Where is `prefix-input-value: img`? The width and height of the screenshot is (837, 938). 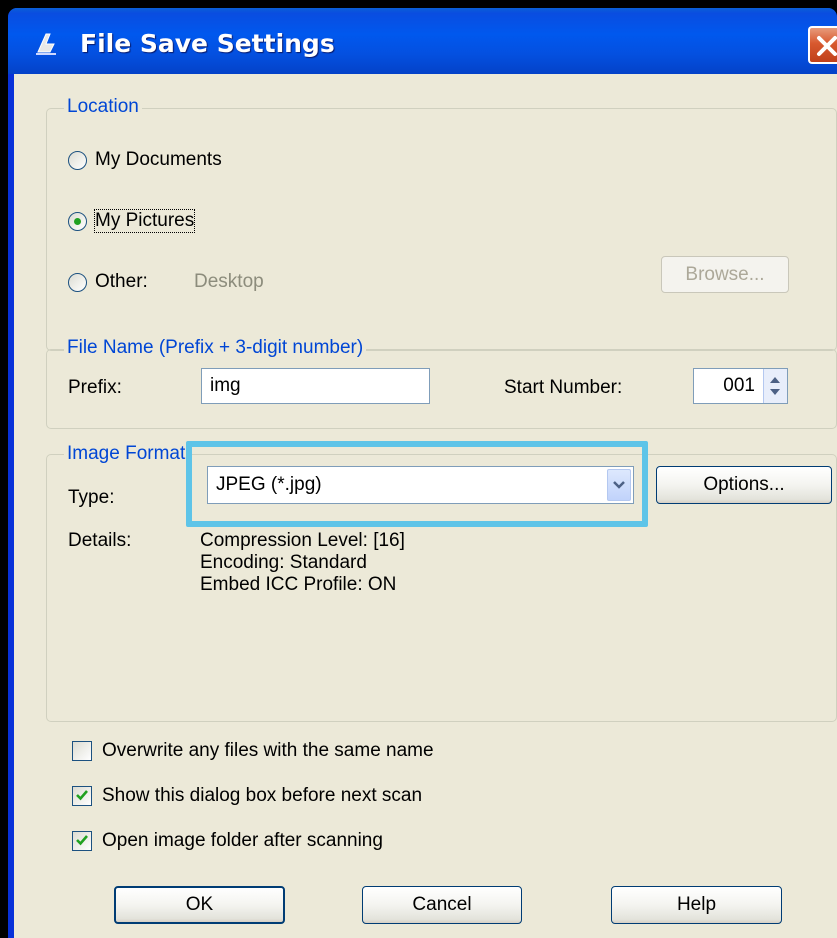
prefix-input-value: img is located at coordinates (225, 385).